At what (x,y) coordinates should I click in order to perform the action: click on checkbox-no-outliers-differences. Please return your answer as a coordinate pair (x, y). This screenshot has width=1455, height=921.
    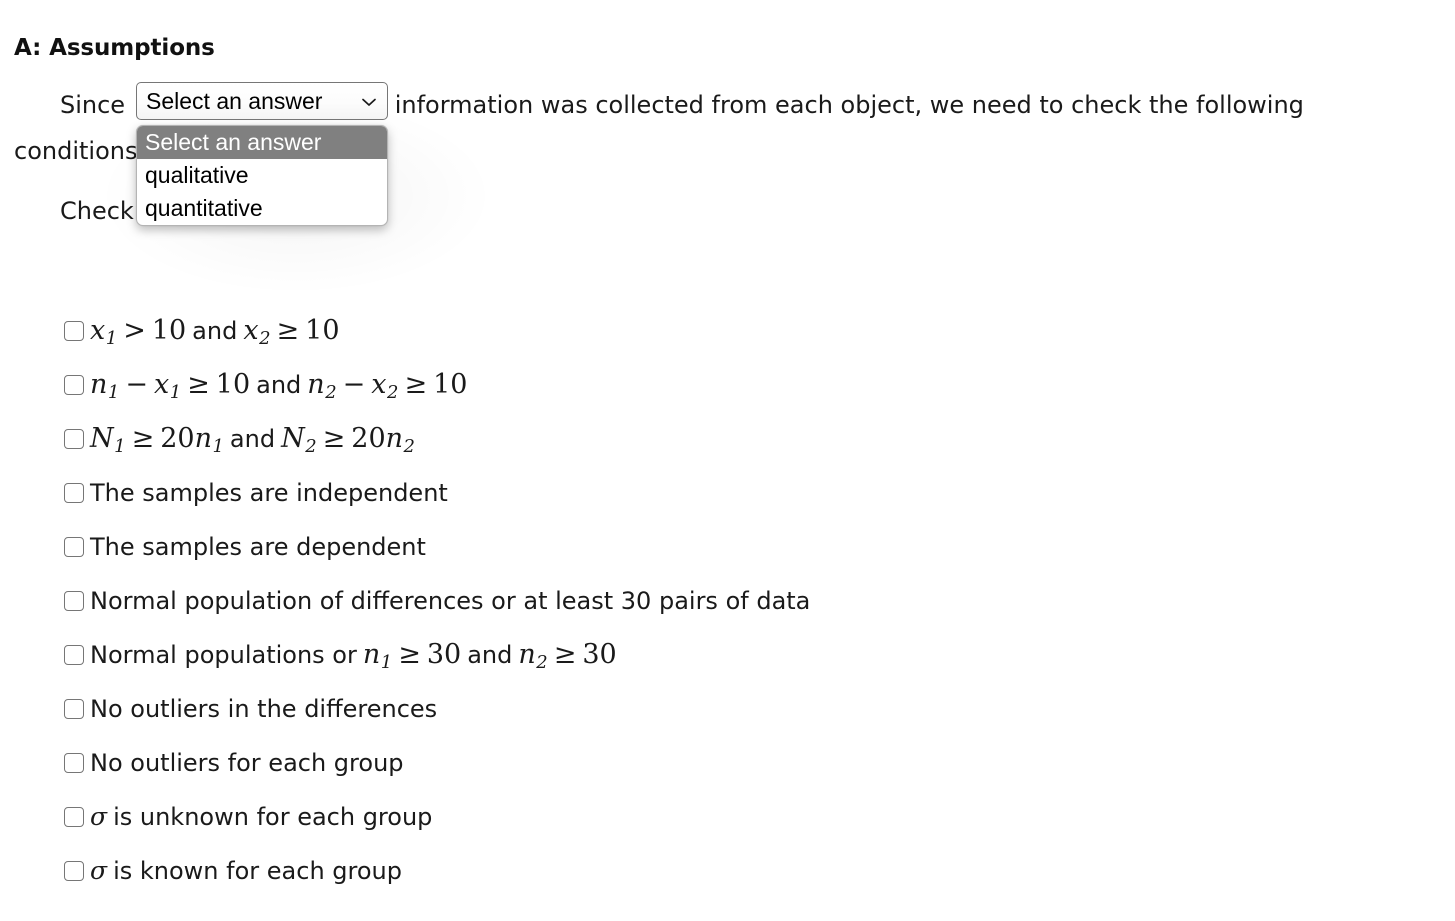
    Looking at the image, I should click on (74, 709).